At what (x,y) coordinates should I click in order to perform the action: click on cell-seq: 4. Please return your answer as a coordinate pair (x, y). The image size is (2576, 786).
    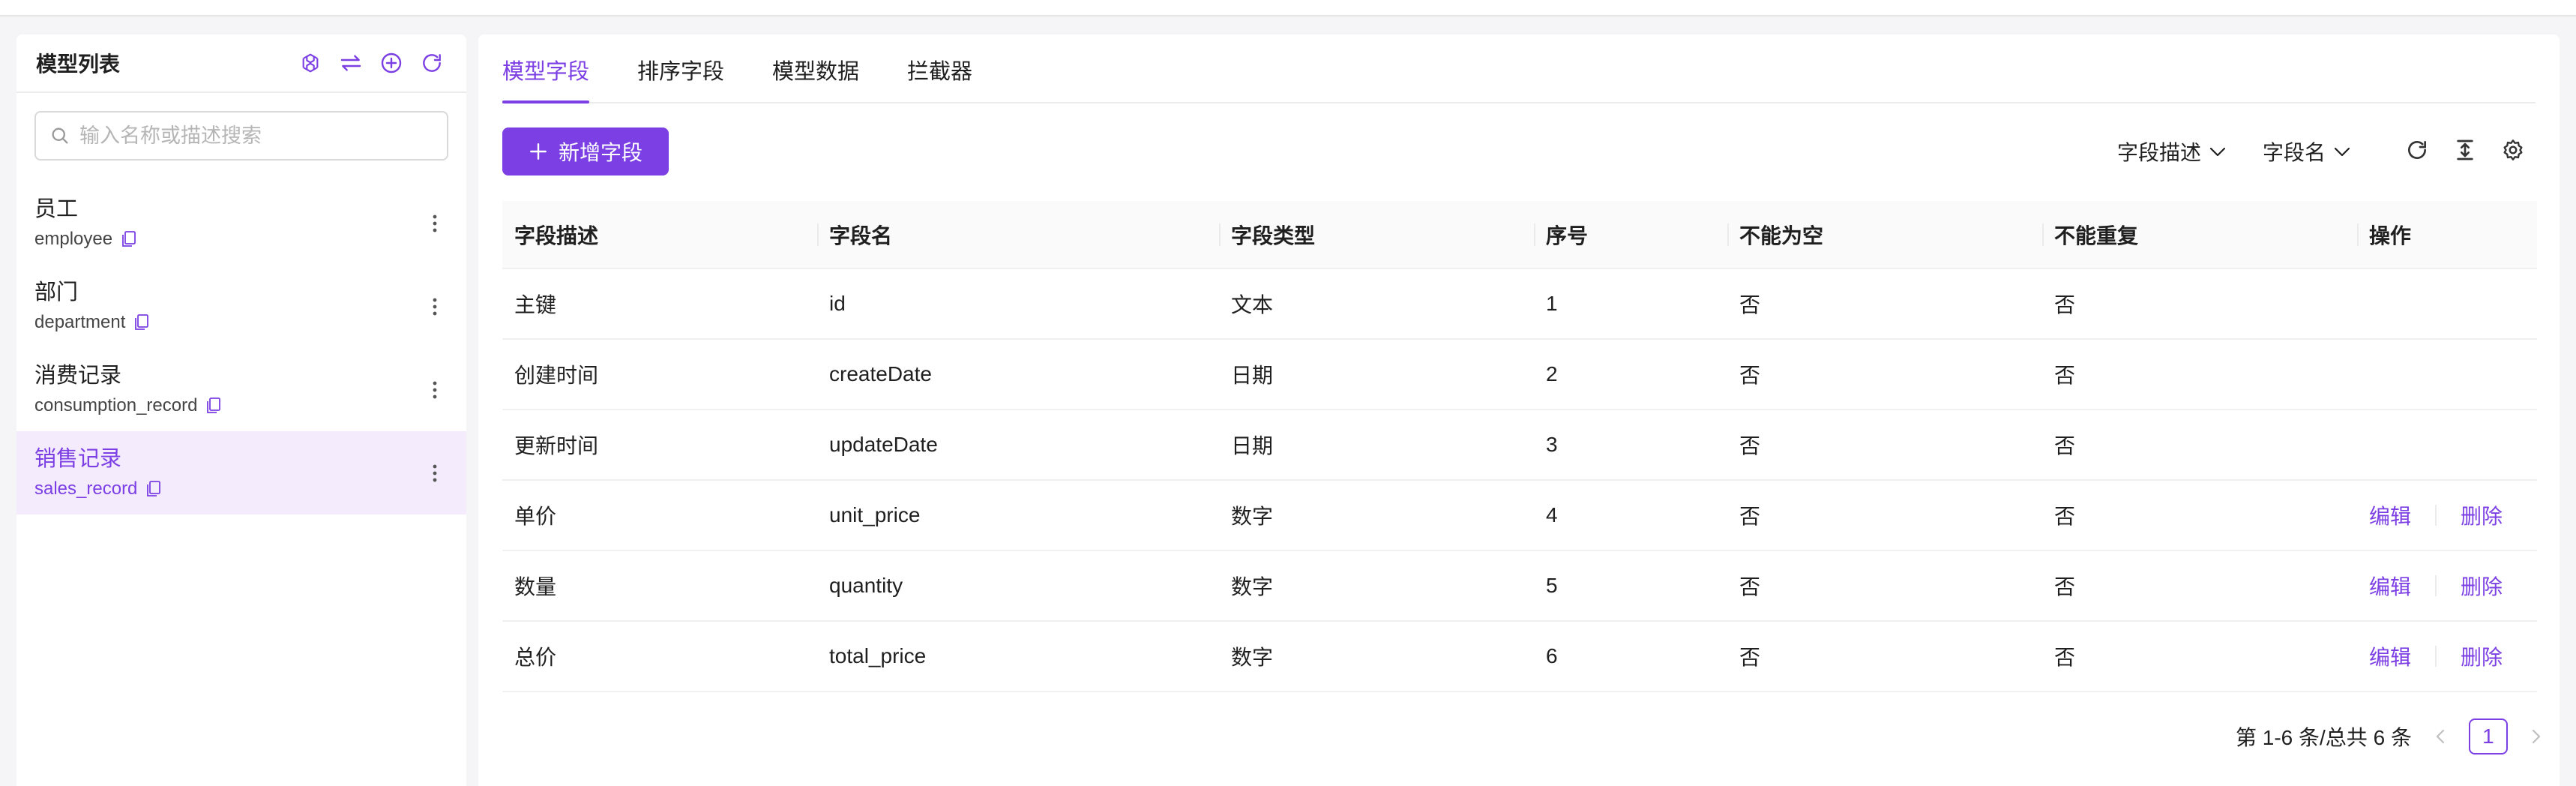
    Looking at the image, I should click on (1630, 515).